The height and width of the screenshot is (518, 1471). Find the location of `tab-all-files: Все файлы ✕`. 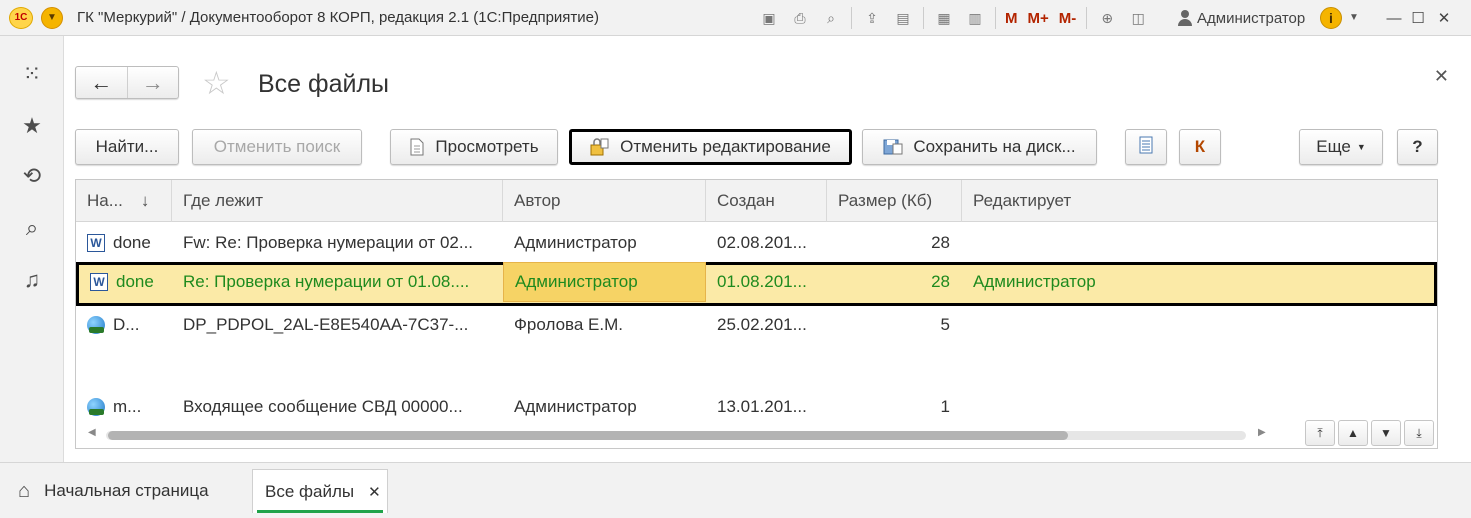

tab-all-files: Все файлы ✕ is located at coordinates (320, 491).